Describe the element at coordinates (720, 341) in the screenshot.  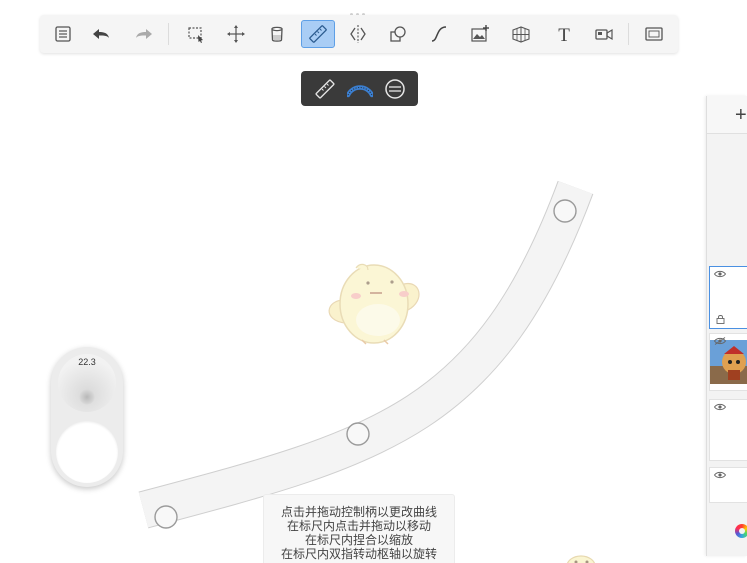
I see `eye-hidden-icon` at that location.